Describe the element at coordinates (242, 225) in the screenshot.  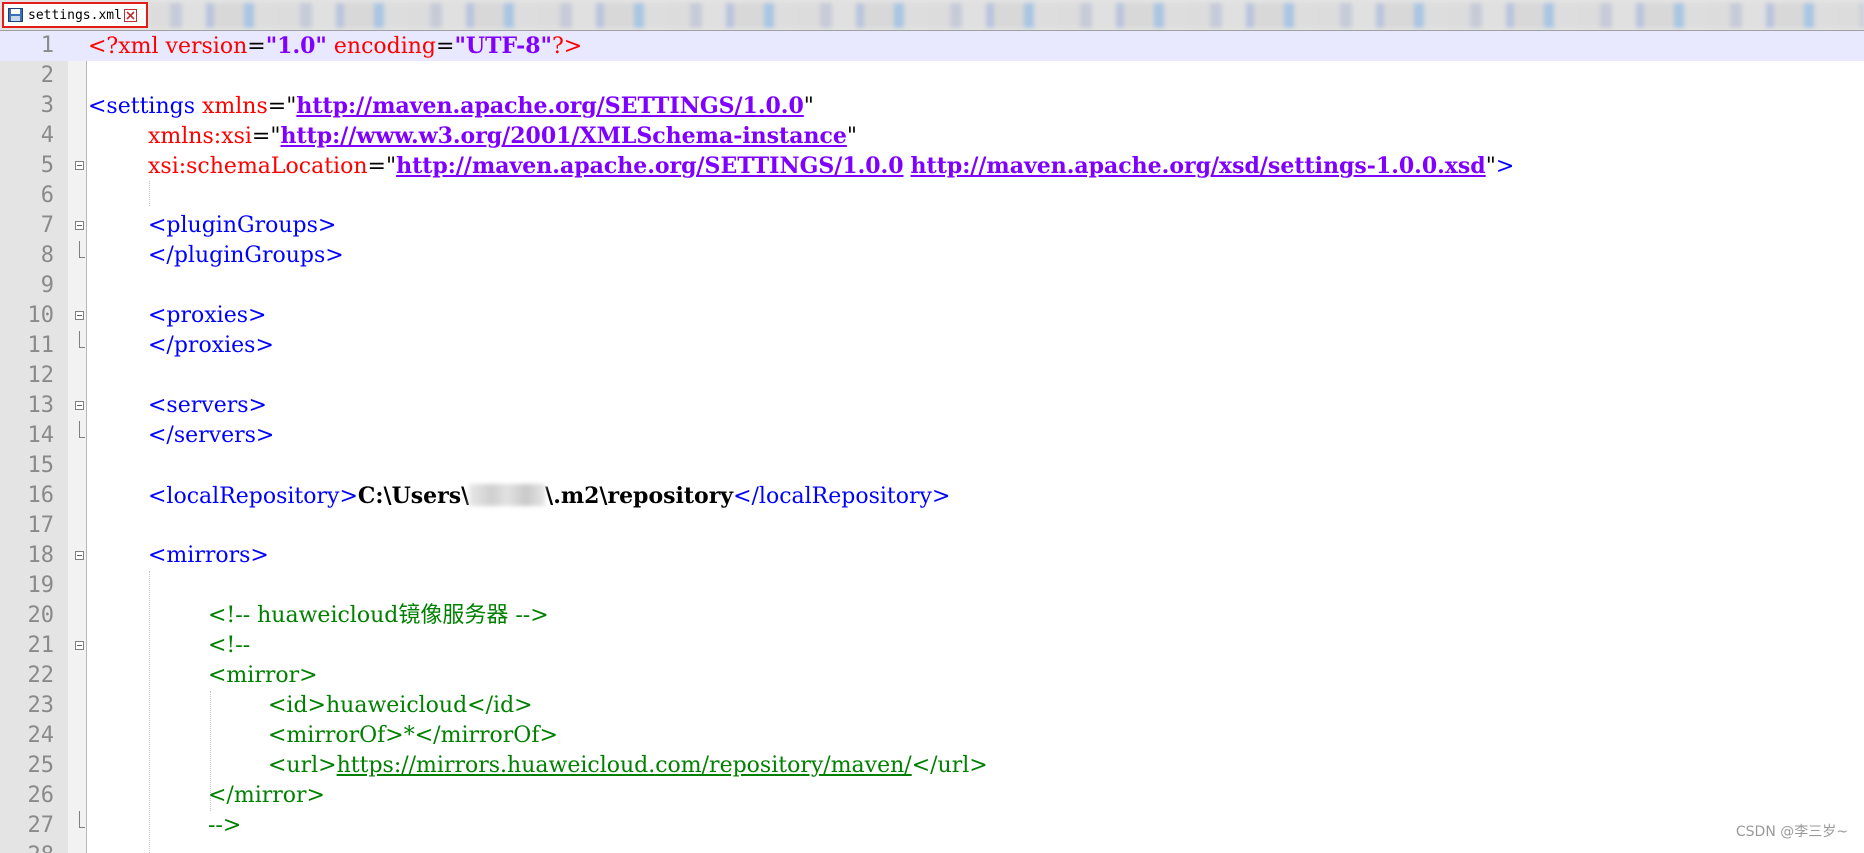
I see `code-text: <pluginGroups>` at that location.